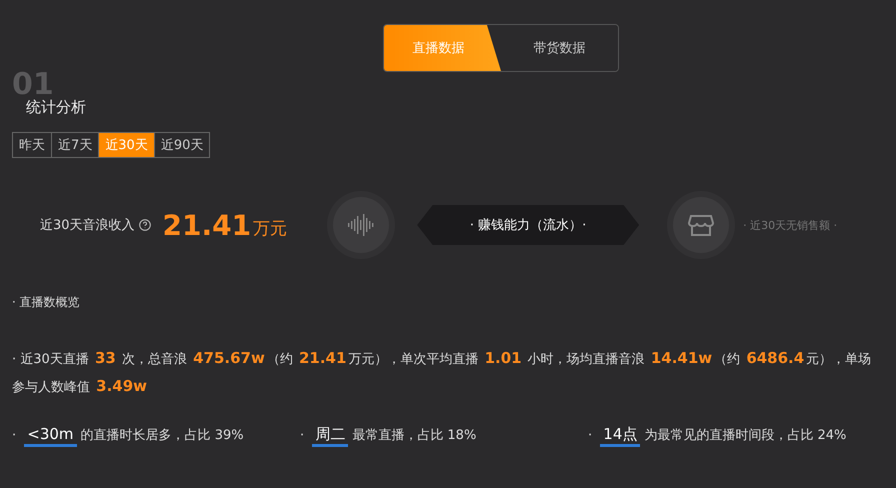 The width and height of the screenshot is (896, 488). What do you see at coordinates (528, 225) in the screenshot?
I see `earning-banner: · 赚钱能力（流水）·` at bounding box center [528, 225].